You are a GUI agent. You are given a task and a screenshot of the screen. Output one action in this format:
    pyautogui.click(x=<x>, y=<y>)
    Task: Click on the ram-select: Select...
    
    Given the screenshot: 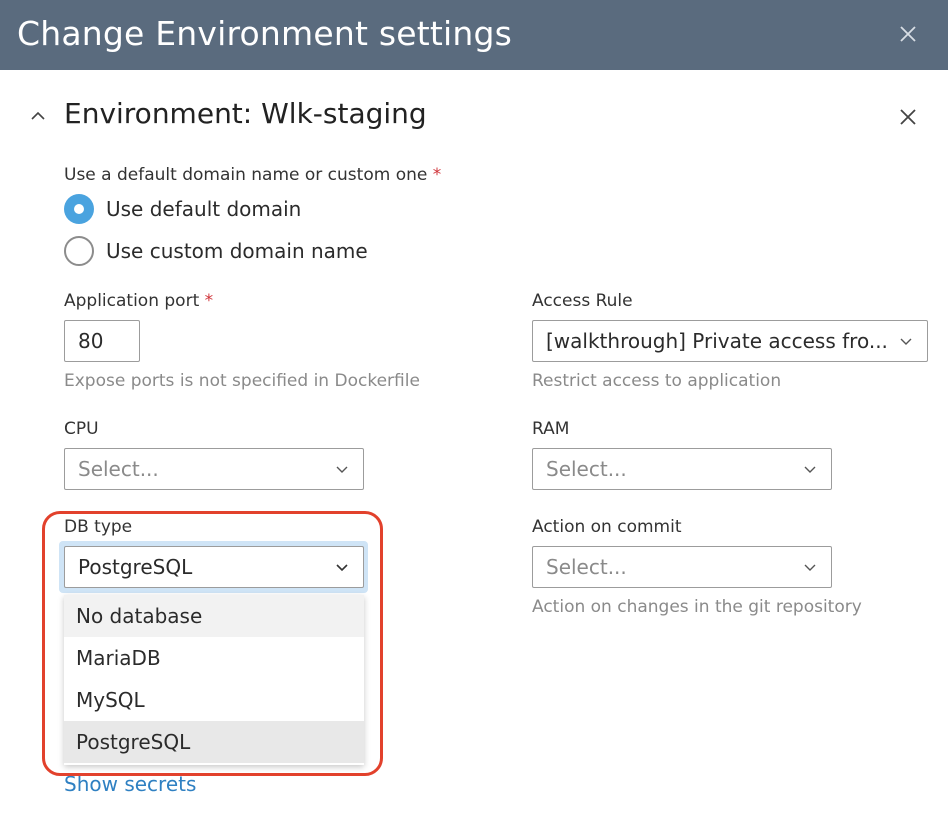 What is the action you would take?
    pyautogui.click(x=682, y=469)
    